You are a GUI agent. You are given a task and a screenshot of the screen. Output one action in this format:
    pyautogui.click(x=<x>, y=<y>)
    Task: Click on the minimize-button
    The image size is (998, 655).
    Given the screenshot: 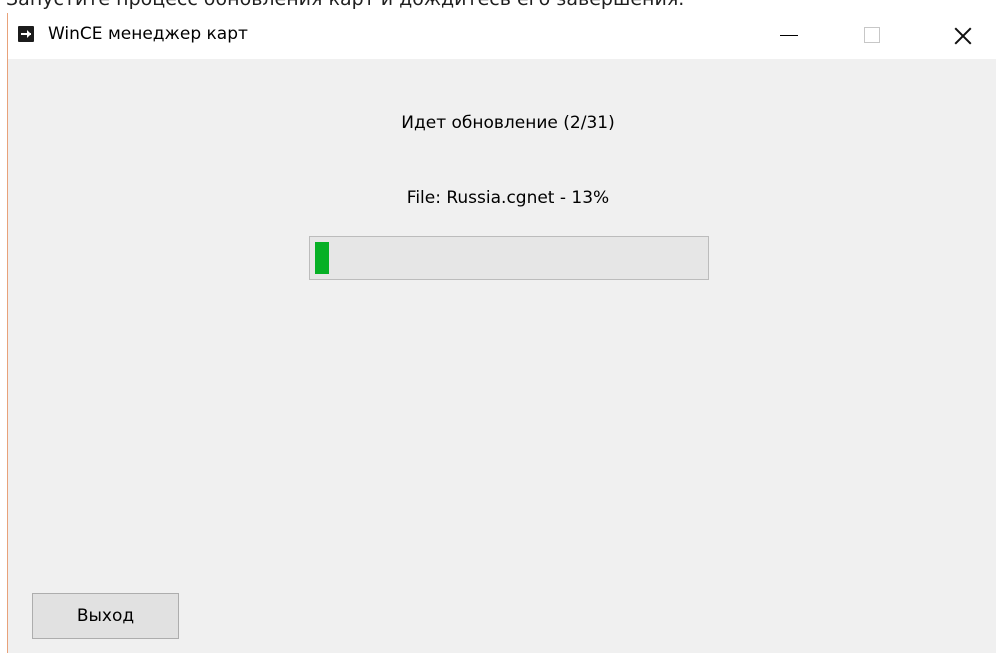 What is the action you would take?
    pyautogui.click(x=788, y=36)
    